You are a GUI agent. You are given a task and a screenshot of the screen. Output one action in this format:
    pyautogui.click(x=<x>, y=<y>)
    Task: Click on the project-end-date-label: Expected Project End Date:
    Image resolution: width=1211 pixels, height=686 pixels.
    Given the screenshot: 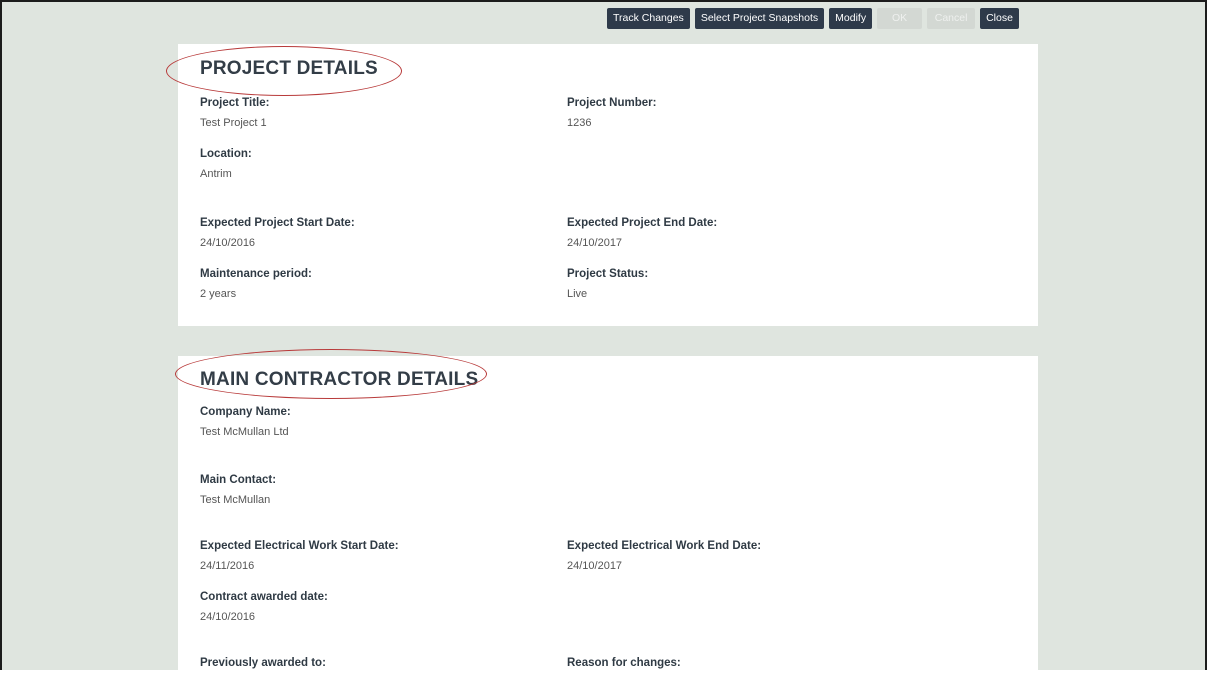 What is the action you would take?
    pyautogui.click(x=642, y=223)
    